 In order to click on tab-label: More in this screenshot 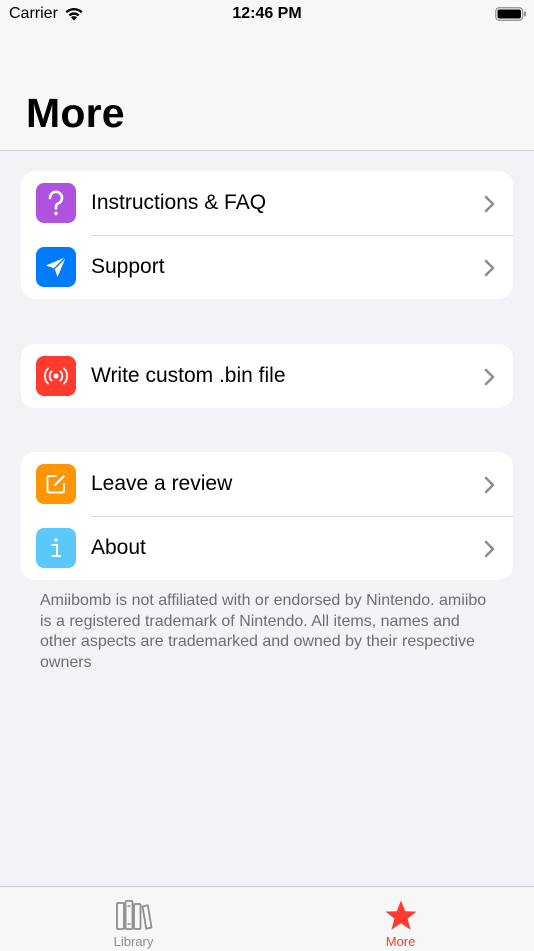, I will do `click(400, 941)`.